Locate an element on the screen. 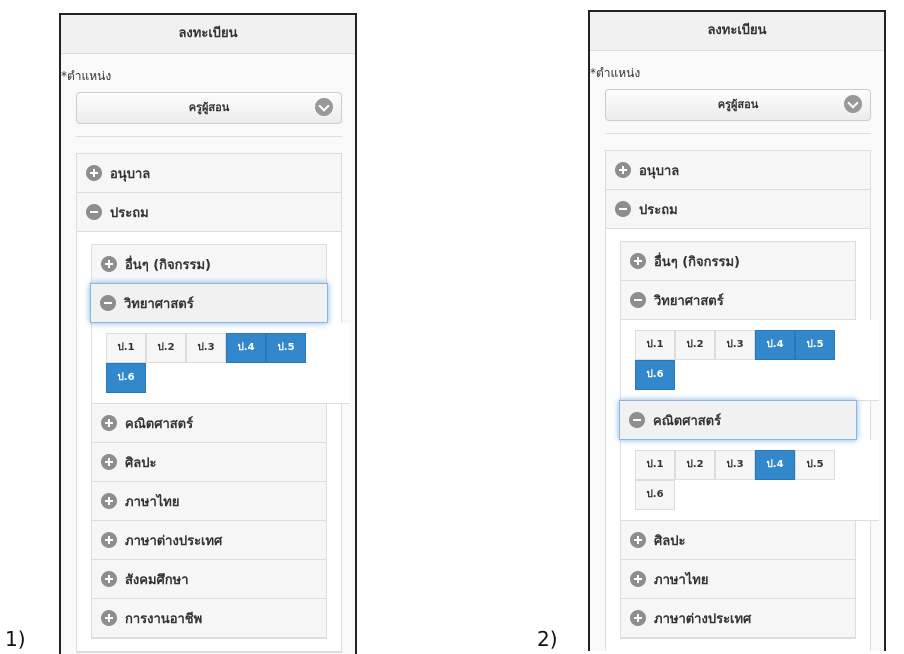  figure-label-2: 2) is located at coordinates (547, 639).